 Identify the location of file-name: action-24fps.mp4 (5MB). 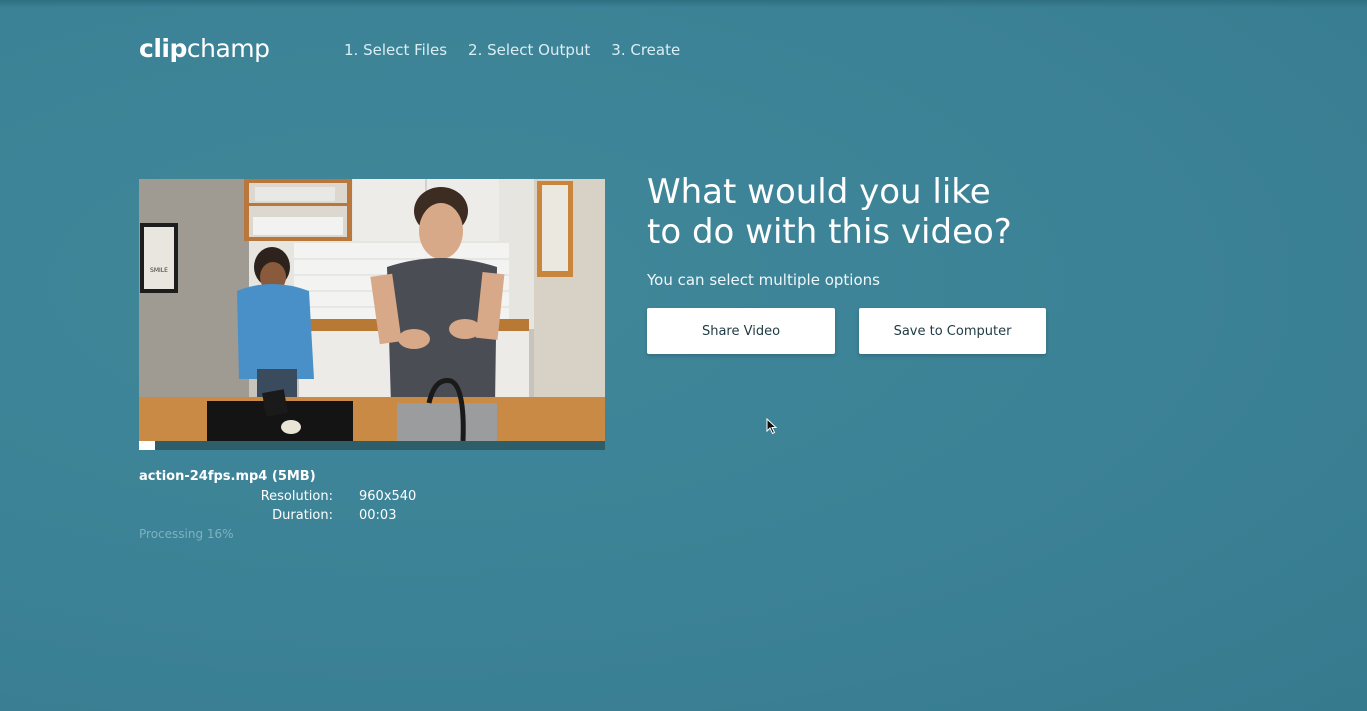
(227, 476).